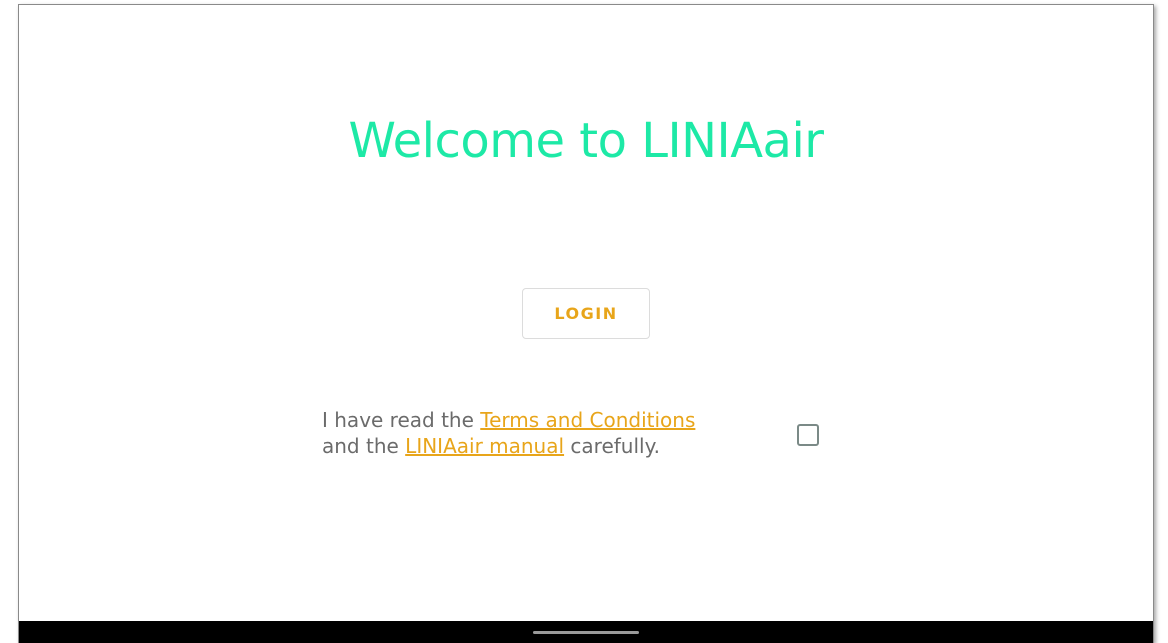 The height and width of the screenshot is (643, 1168). What do you see at coordinates (612, 446) in the screenshot?
I see `agreement-suffix: carefully.` at bounding box center [612, 446].